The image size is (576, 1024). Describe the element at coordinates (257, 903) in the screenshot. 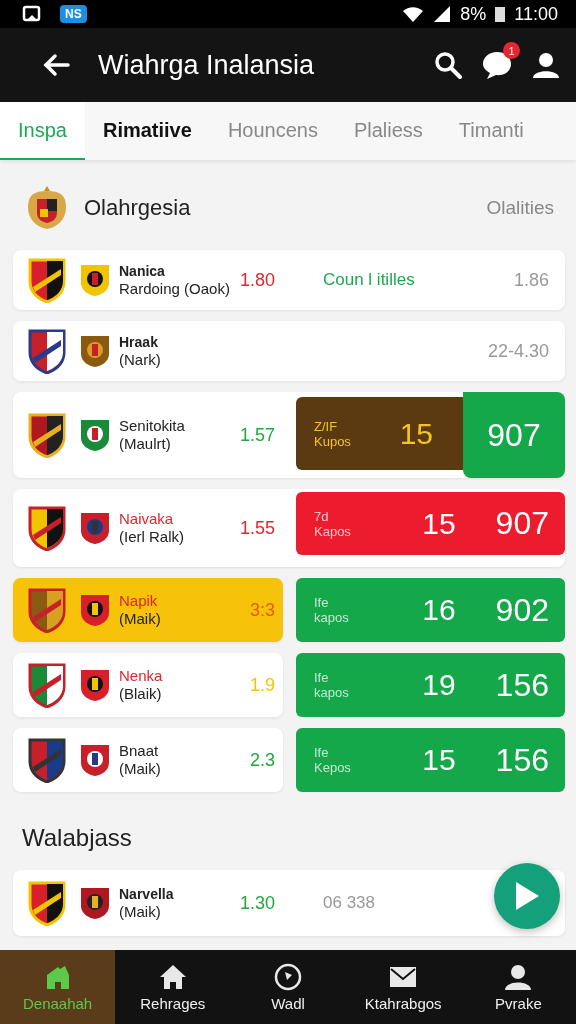

I see `odds-value: 1.30` at that location.